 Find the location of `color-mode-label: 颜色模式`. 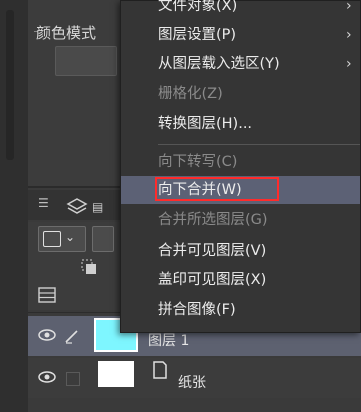

color-mode-label: 颜色模式 is located at coordinates (66, 33).